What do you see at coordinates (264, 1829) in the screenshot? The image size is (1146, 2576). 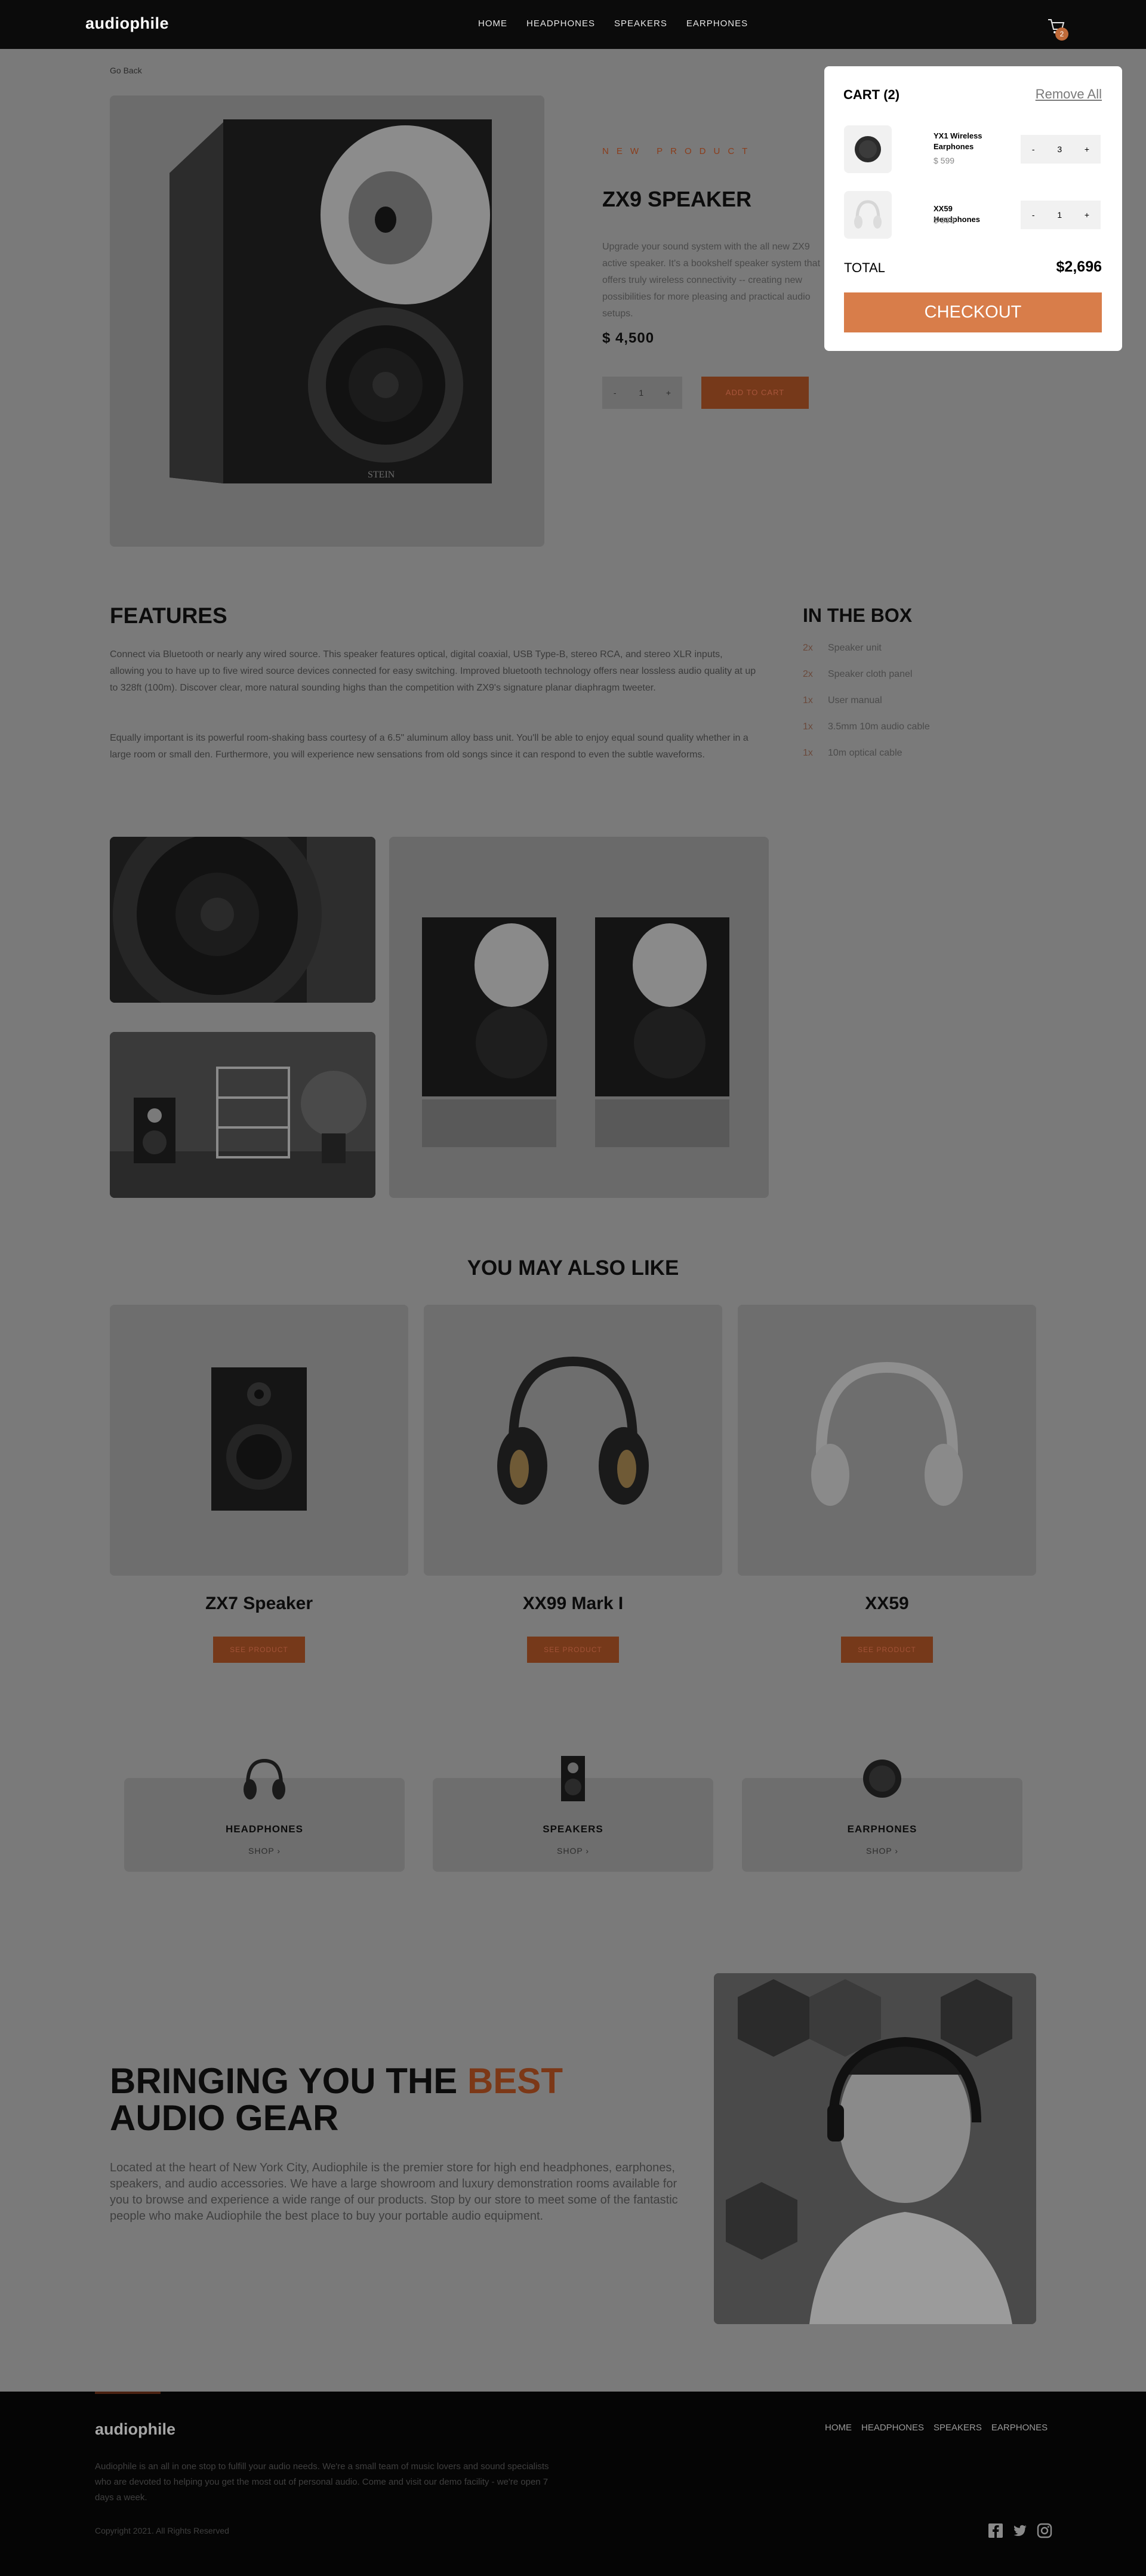 I see `category-name: HEADPHONES` at bounding box center [264, 1829].